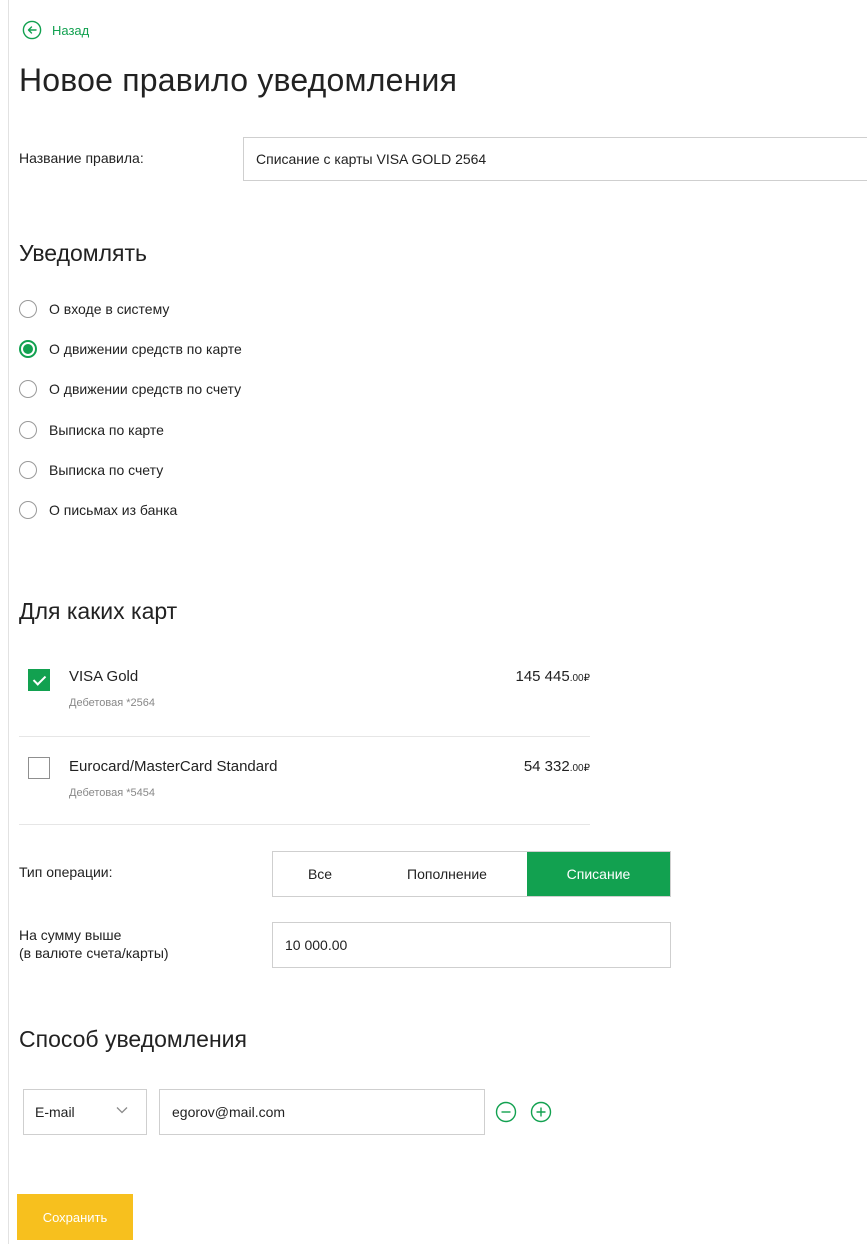 The width and height of the screenshot is (867, 1244). Describe the element at coordinates (542, 676) in the screenshot. I see `card-balance-amount: 145 445` at that location.